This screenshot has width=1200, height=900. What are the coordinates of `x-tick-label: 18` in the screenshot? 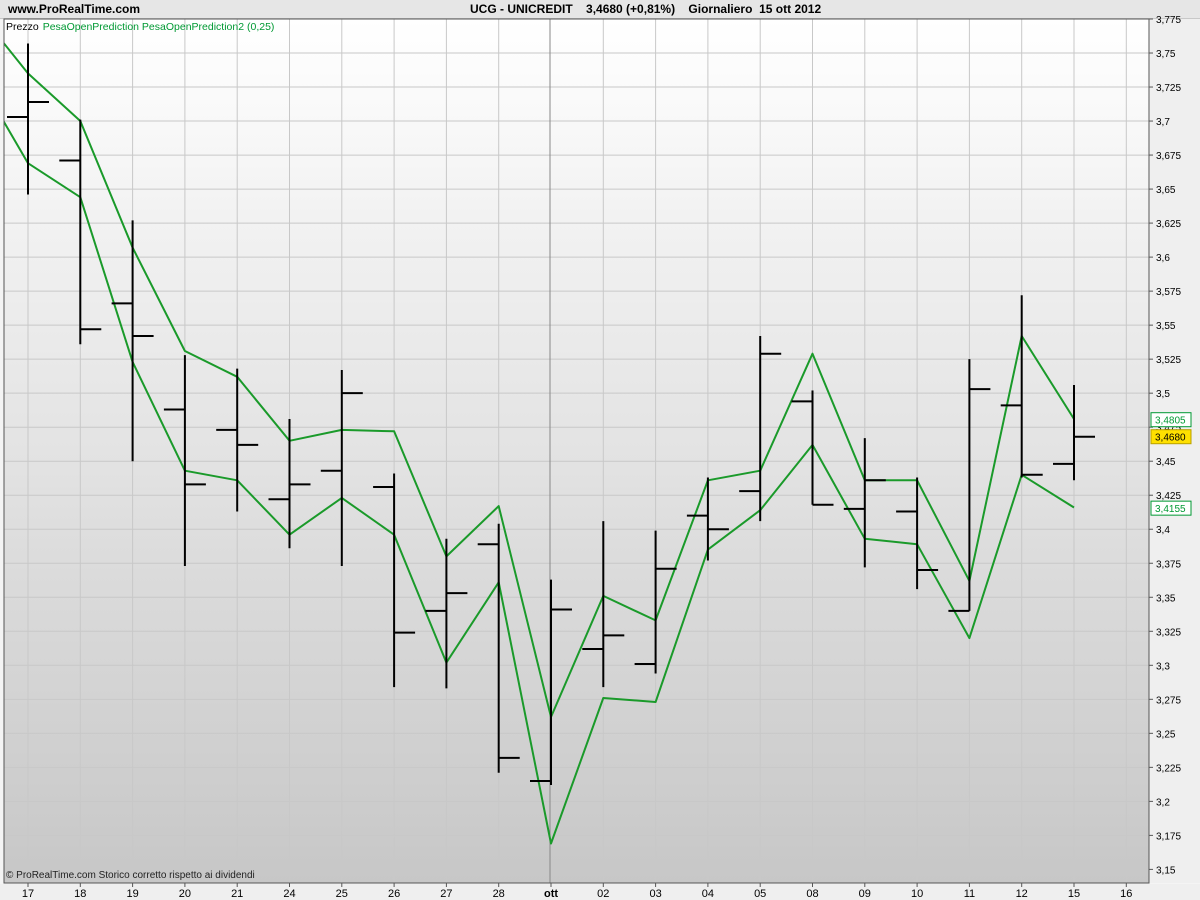 It's located at (80, 894).